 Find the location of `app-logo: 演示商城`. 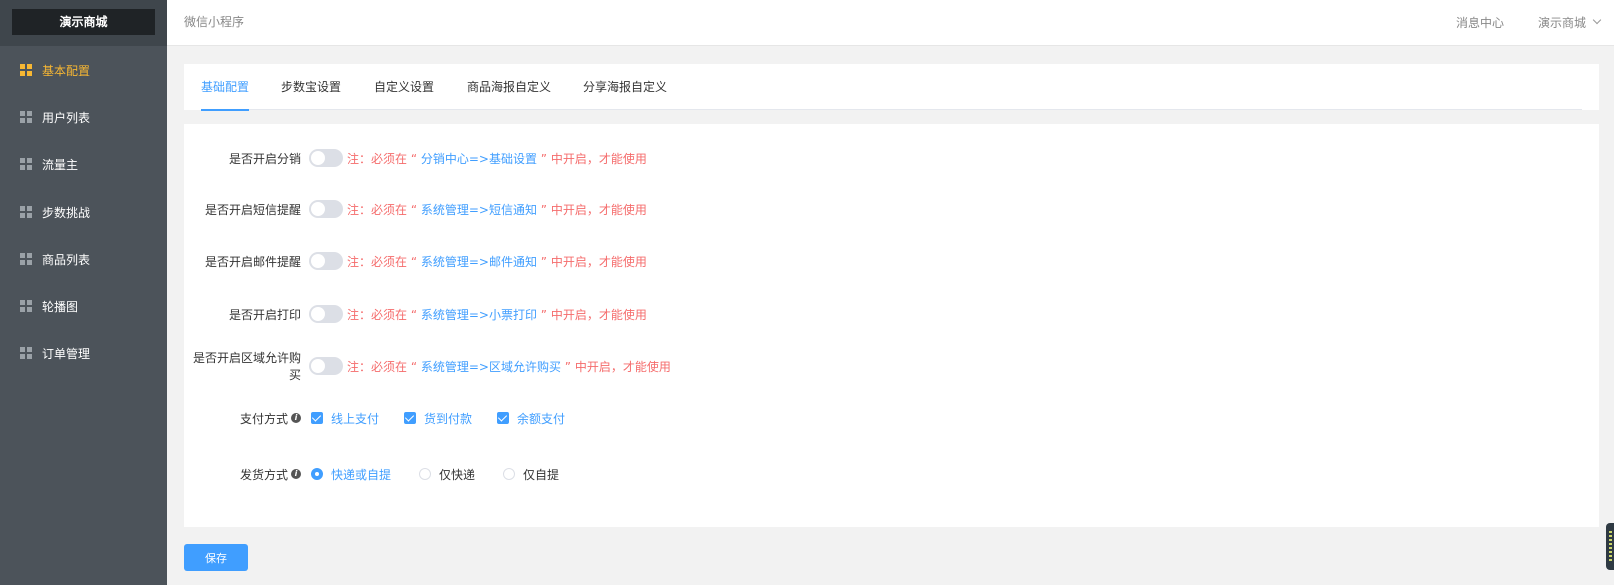

app-logo: 演示商城 is located at coordinates (83, 22).